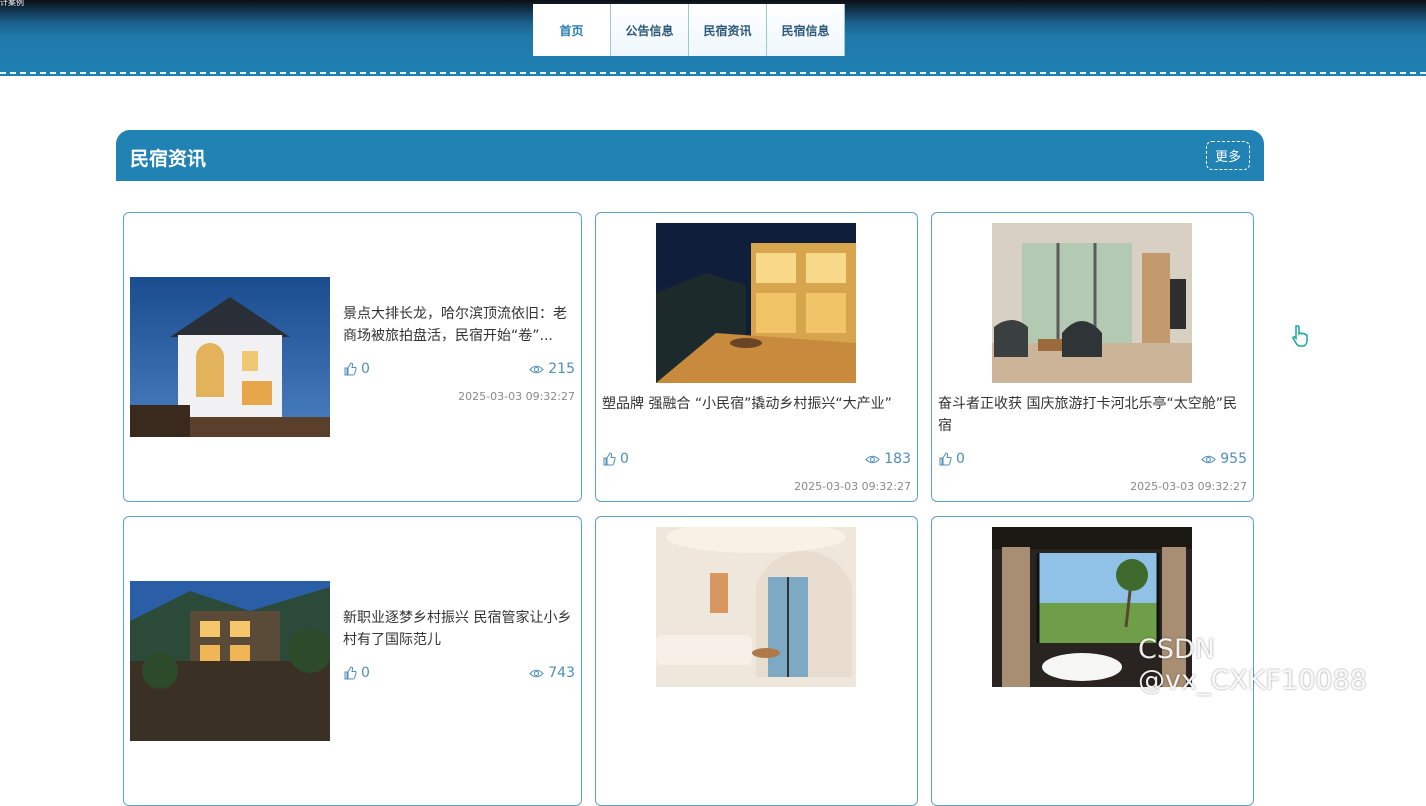  Describe the element at coordinates (755, 415) in the screenshot. I see `article-title: 塑品牌 强融合 “小民宿”撬动乡村振兴“大产业”` at that location.